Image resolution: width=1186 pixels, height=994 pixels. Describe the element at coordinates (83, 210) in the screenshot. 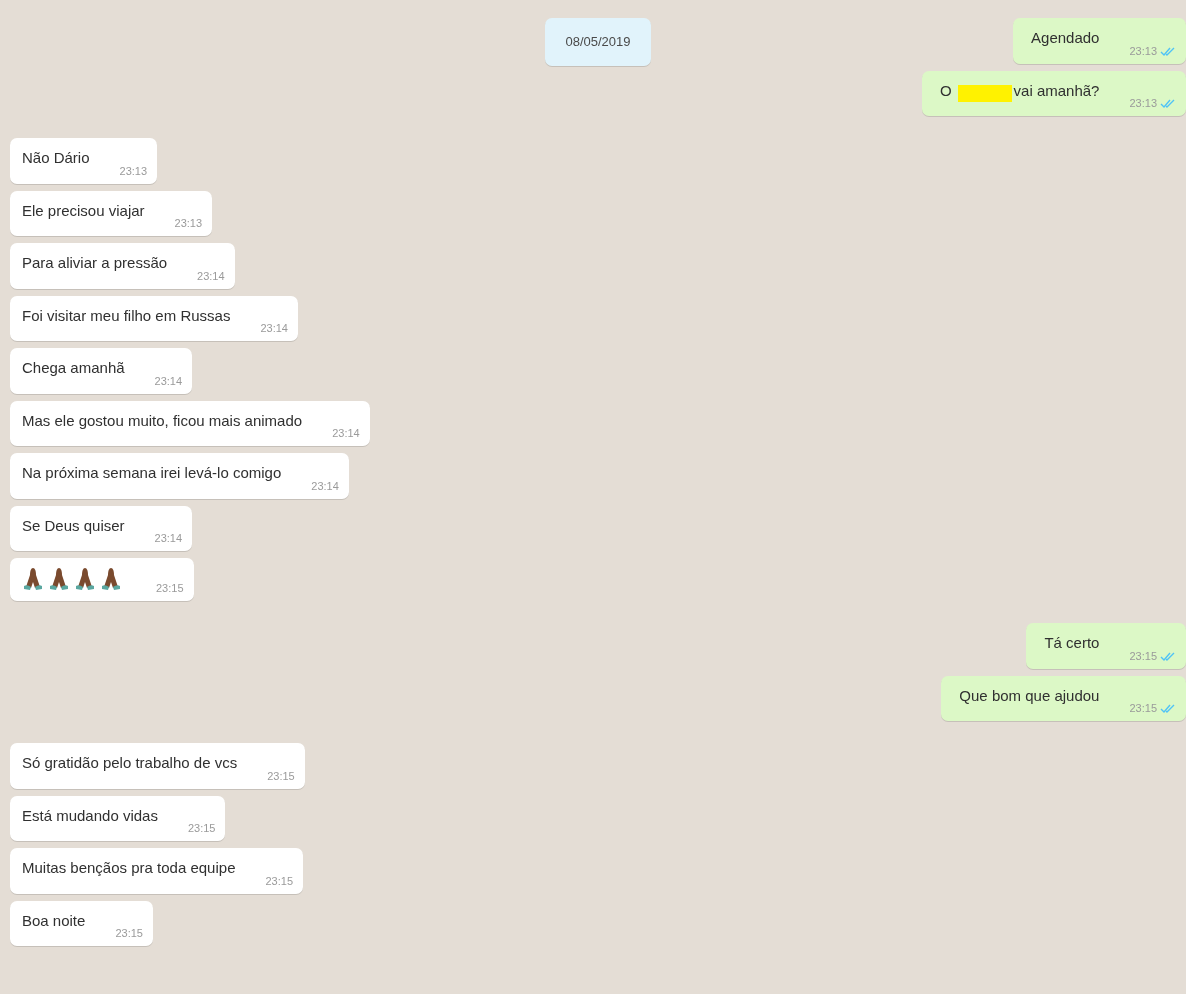

I see `message-text: Ele precisou viajar` at that location.